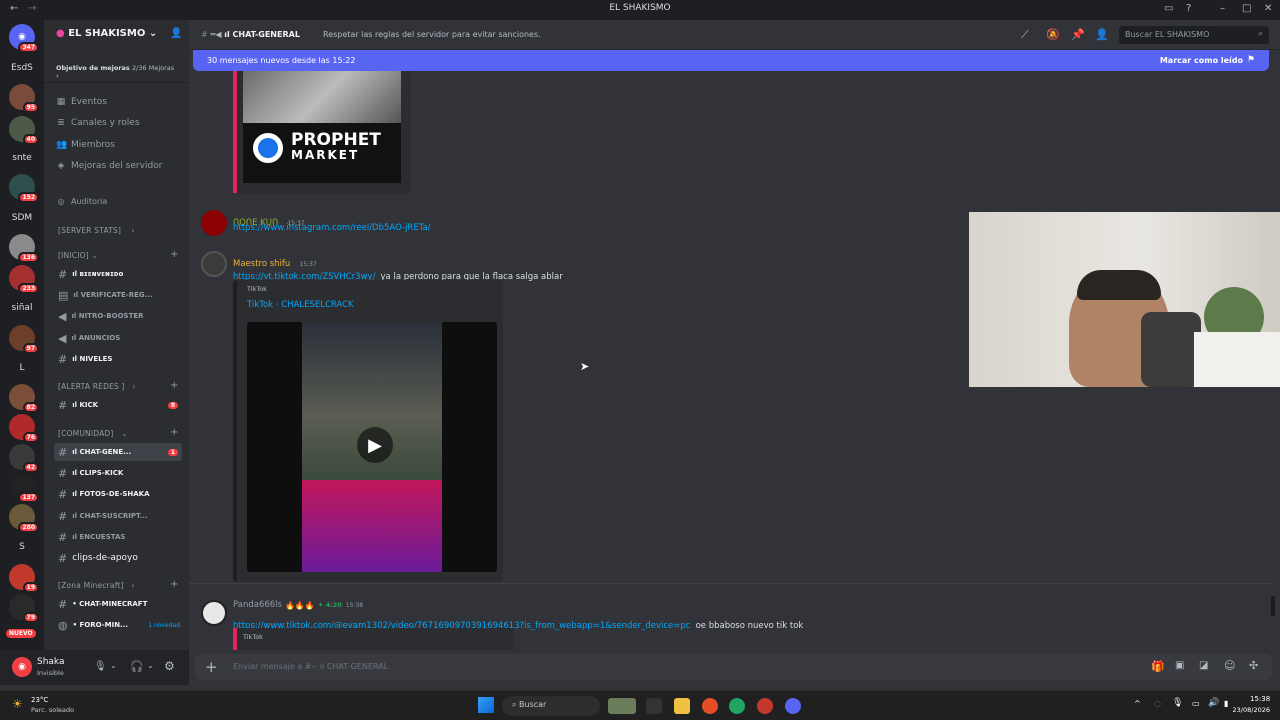 The height and width of the screenshot is (720, 1280). Describe the element at coordinates (551, 706) in the screenshot. I see `taskbar-search: ⌕ Buscar` at that location.